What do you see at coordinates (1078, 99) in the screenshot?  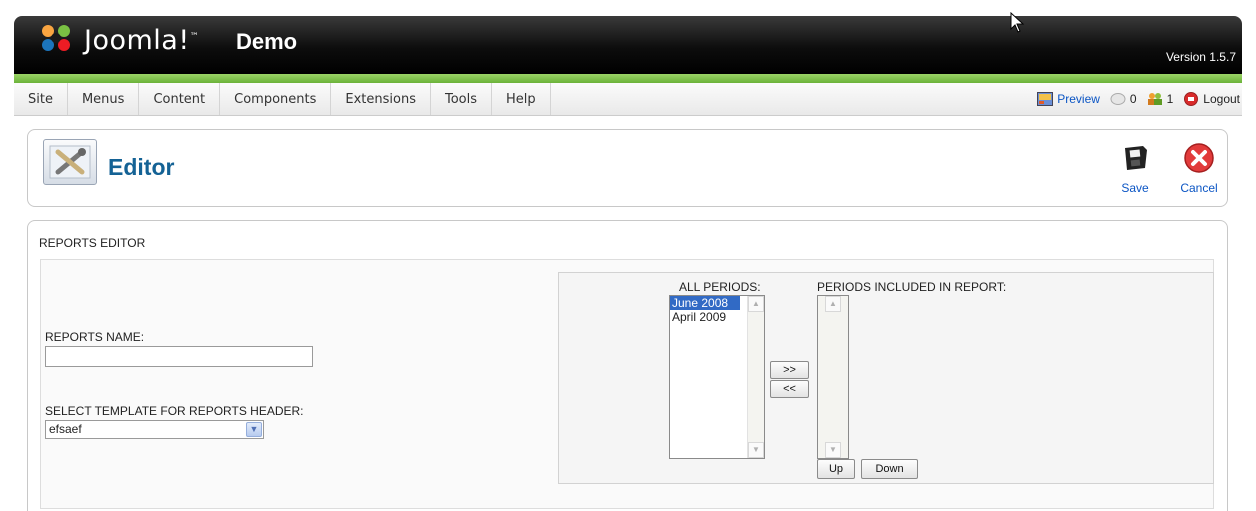 I see `preview-label: Preview` at bounding box center [1078, 99].